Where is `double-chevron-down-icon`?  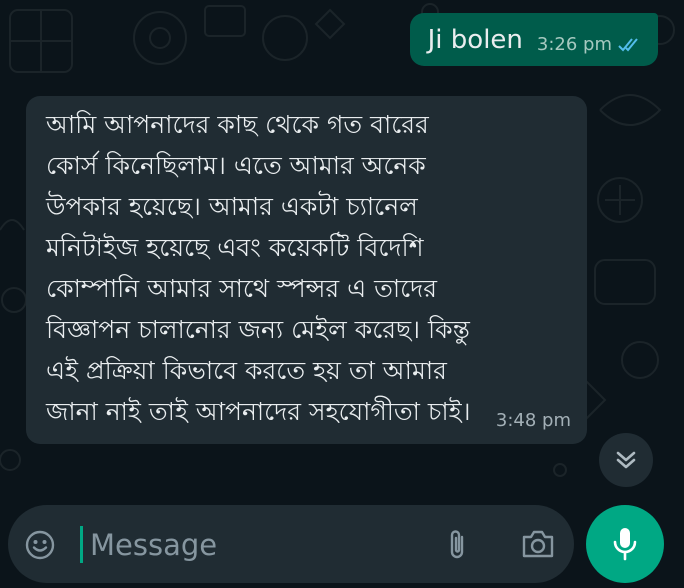
double-chevron-down-icon is located at coordinates (626, 460).